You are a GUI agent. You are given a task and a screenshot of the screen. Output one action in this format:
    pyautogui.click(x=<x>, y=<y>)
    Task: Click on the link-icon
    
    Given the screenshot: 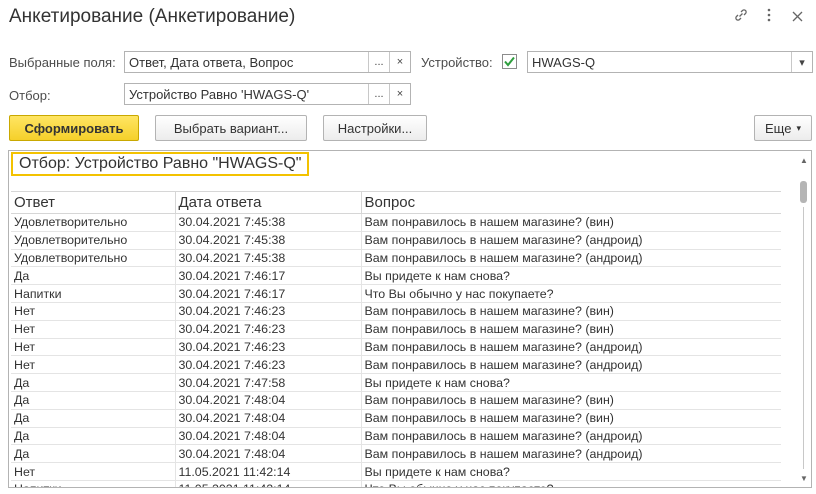 What is the action you would take?
    pyautogui.click(x=741, y=17)
    